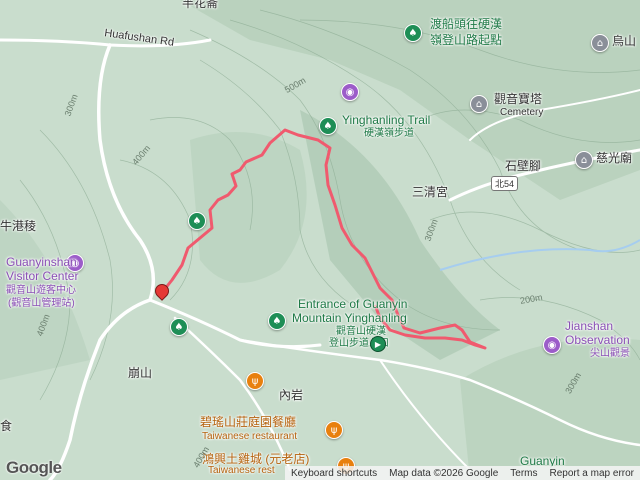 The image size is (640, 480). Describe the element at coordinates (624, 41) in the screenshot. I see `place-wushan: 烏山` at that location.